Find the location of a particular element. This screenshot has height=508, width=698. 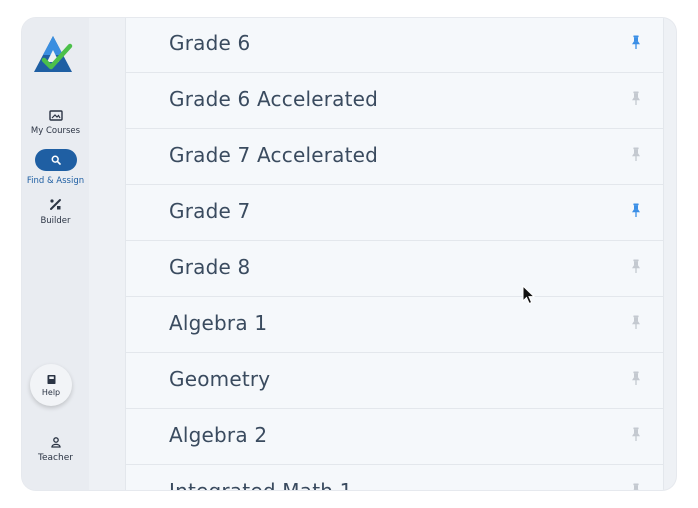

sidebar-item-label: Find & Assign is located at coordinates (55, 181).